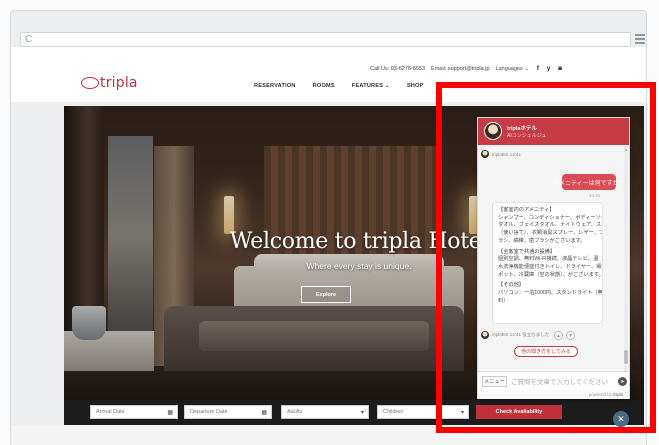  Describe the element at coordinates (28, 40) in the screenshot. I see `reload-icon: C` at that location.